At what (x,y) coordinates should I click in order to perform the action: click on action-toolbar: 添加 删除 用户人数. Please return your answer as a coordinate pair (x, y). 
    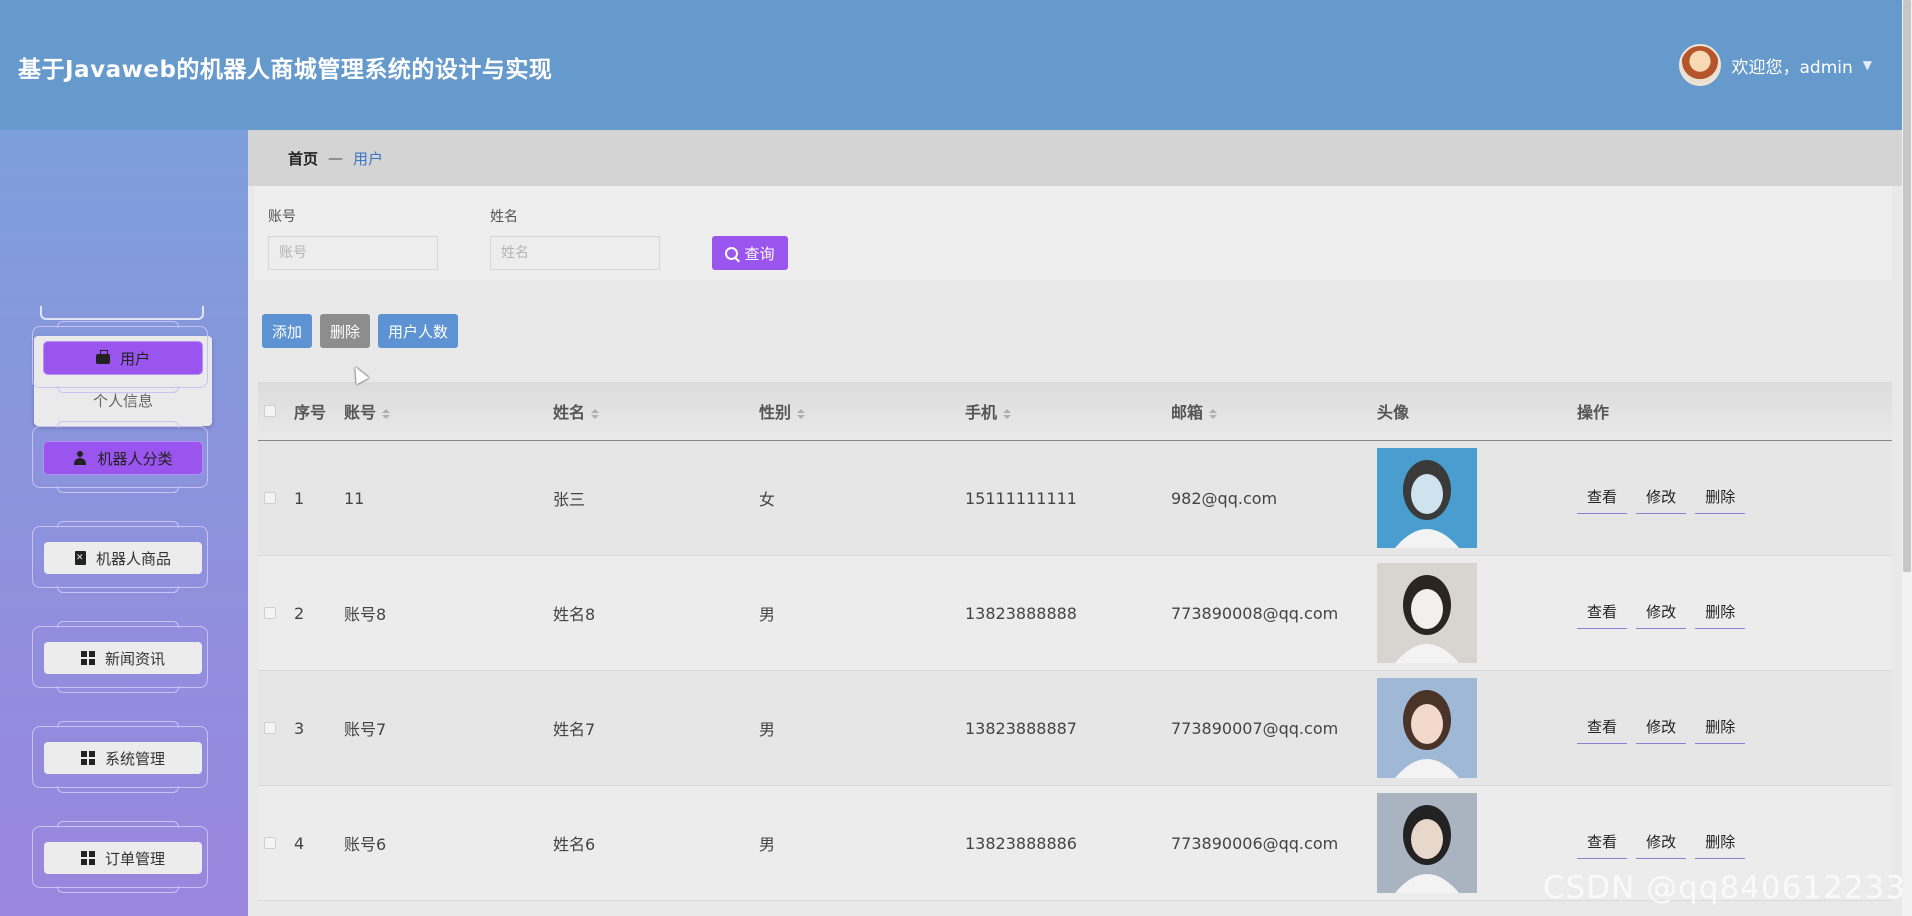
    Looking at the image, I should click on (360, 331).